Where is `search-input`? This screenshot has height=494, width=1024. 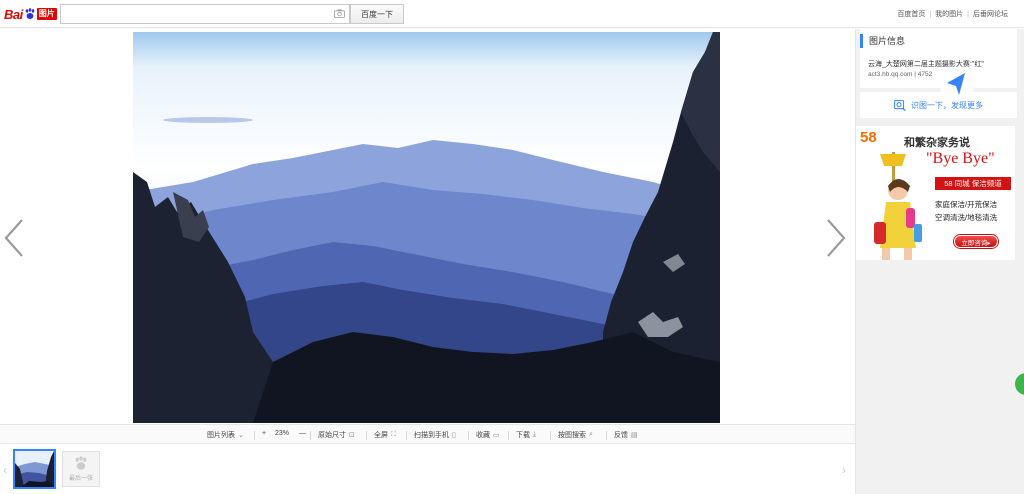
search-input is located at coordinates (194, 14).